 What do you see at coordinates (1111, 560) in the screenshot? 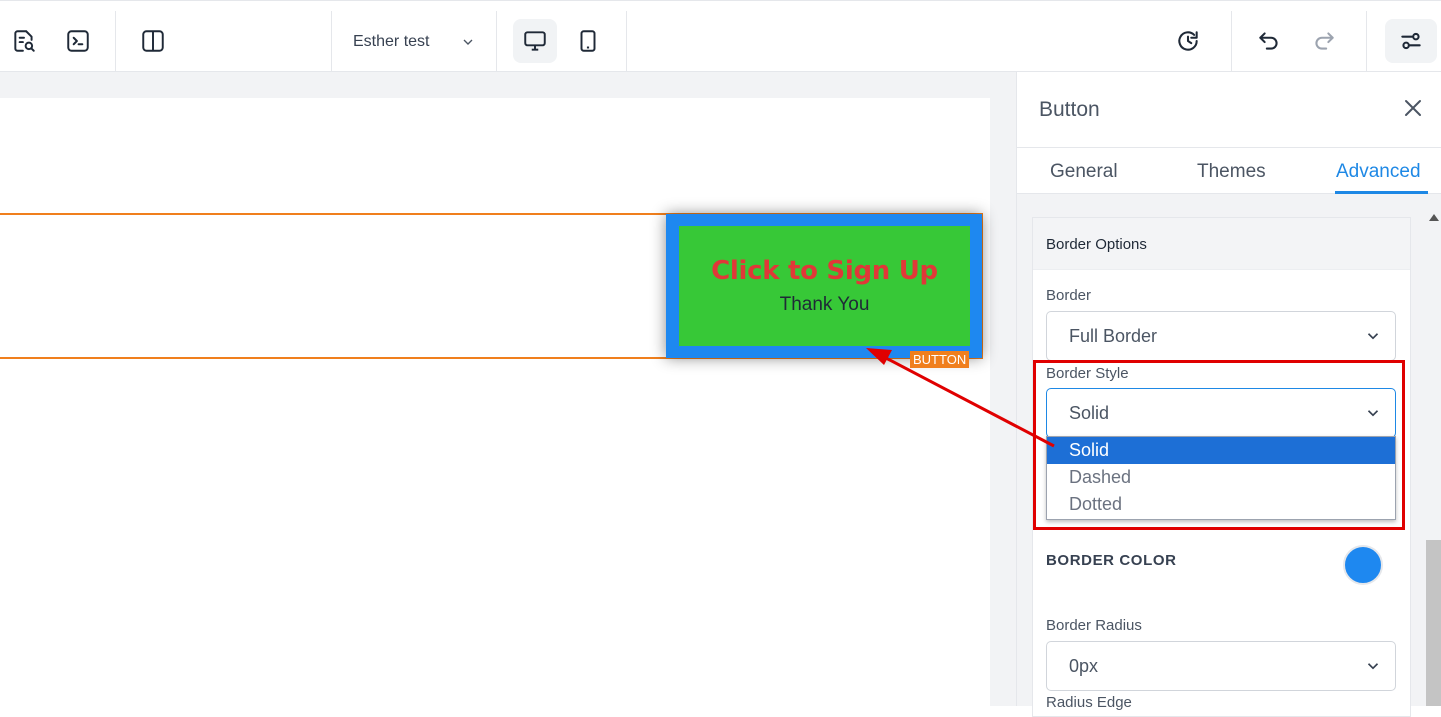
I see `border-color-label: BORDER COLOR` at bounding box center [1111, 560].